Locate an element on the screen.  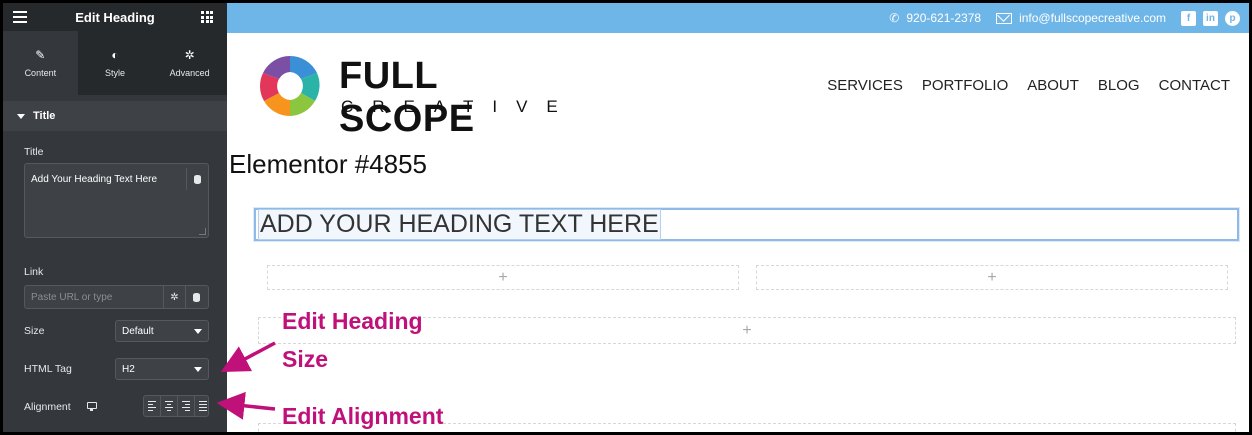
align-left-button is located at coordinates (152, 406).